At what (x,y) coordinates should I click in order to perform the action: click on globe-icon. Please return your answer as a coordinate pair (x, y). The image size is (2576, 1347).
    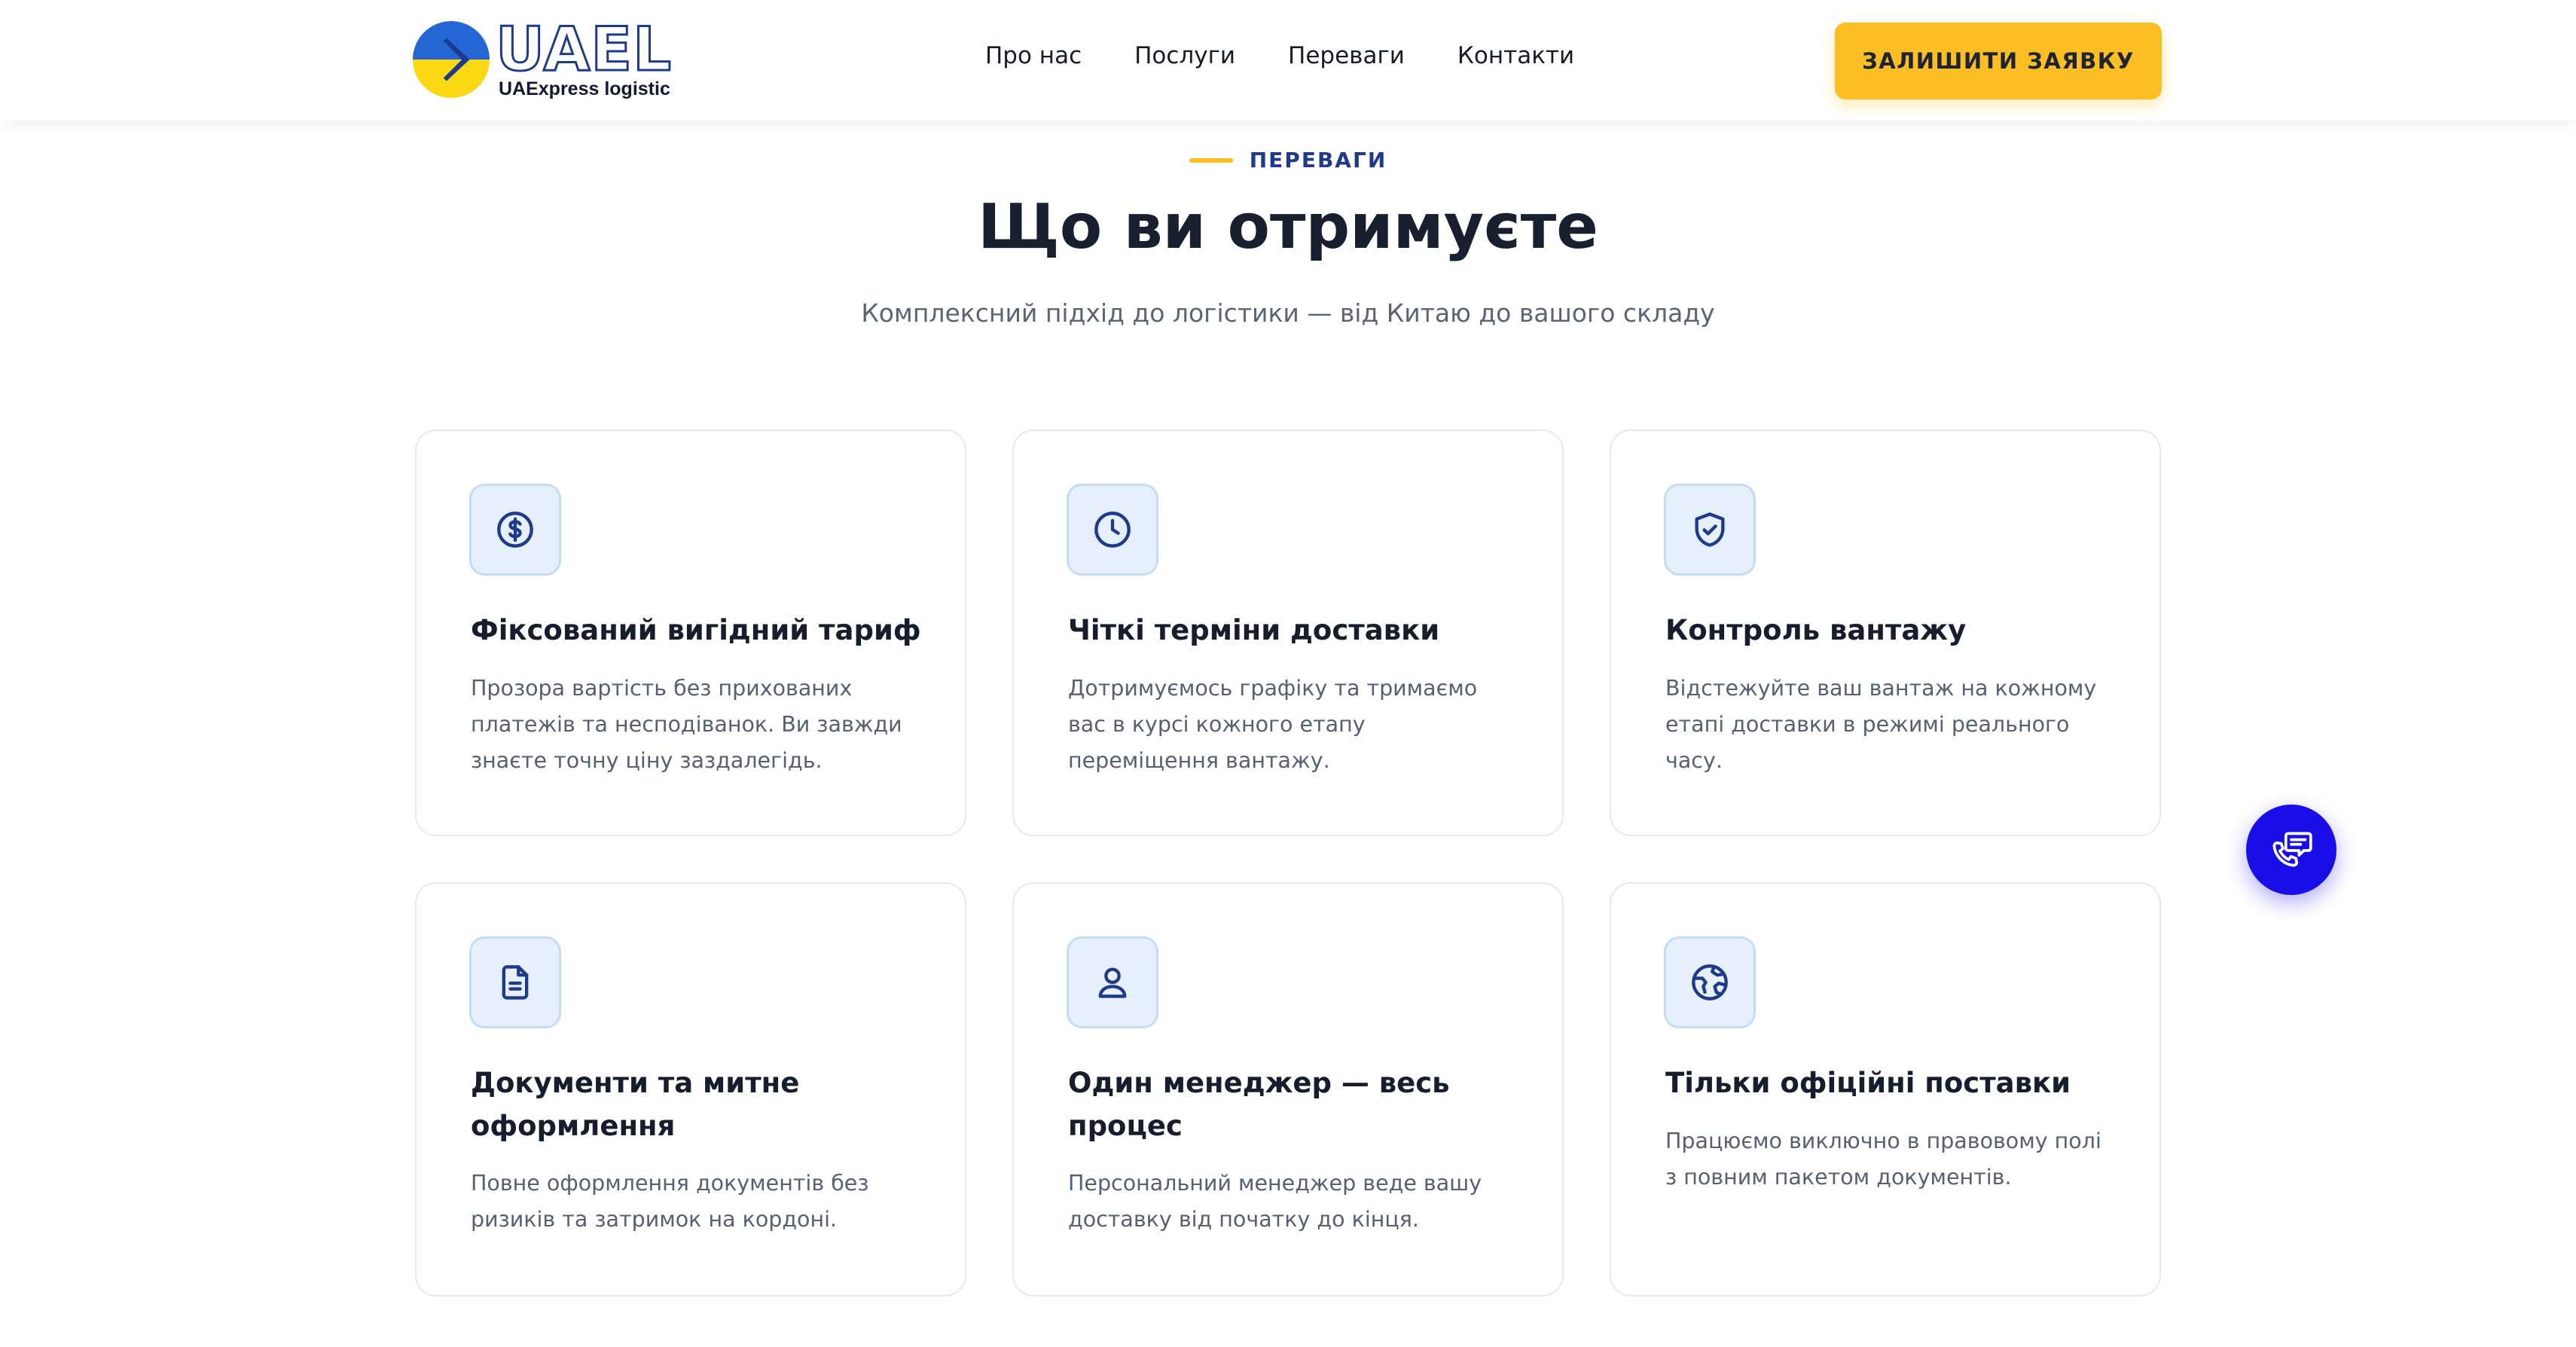
    Looking at the image, I should click on (1710, 982).